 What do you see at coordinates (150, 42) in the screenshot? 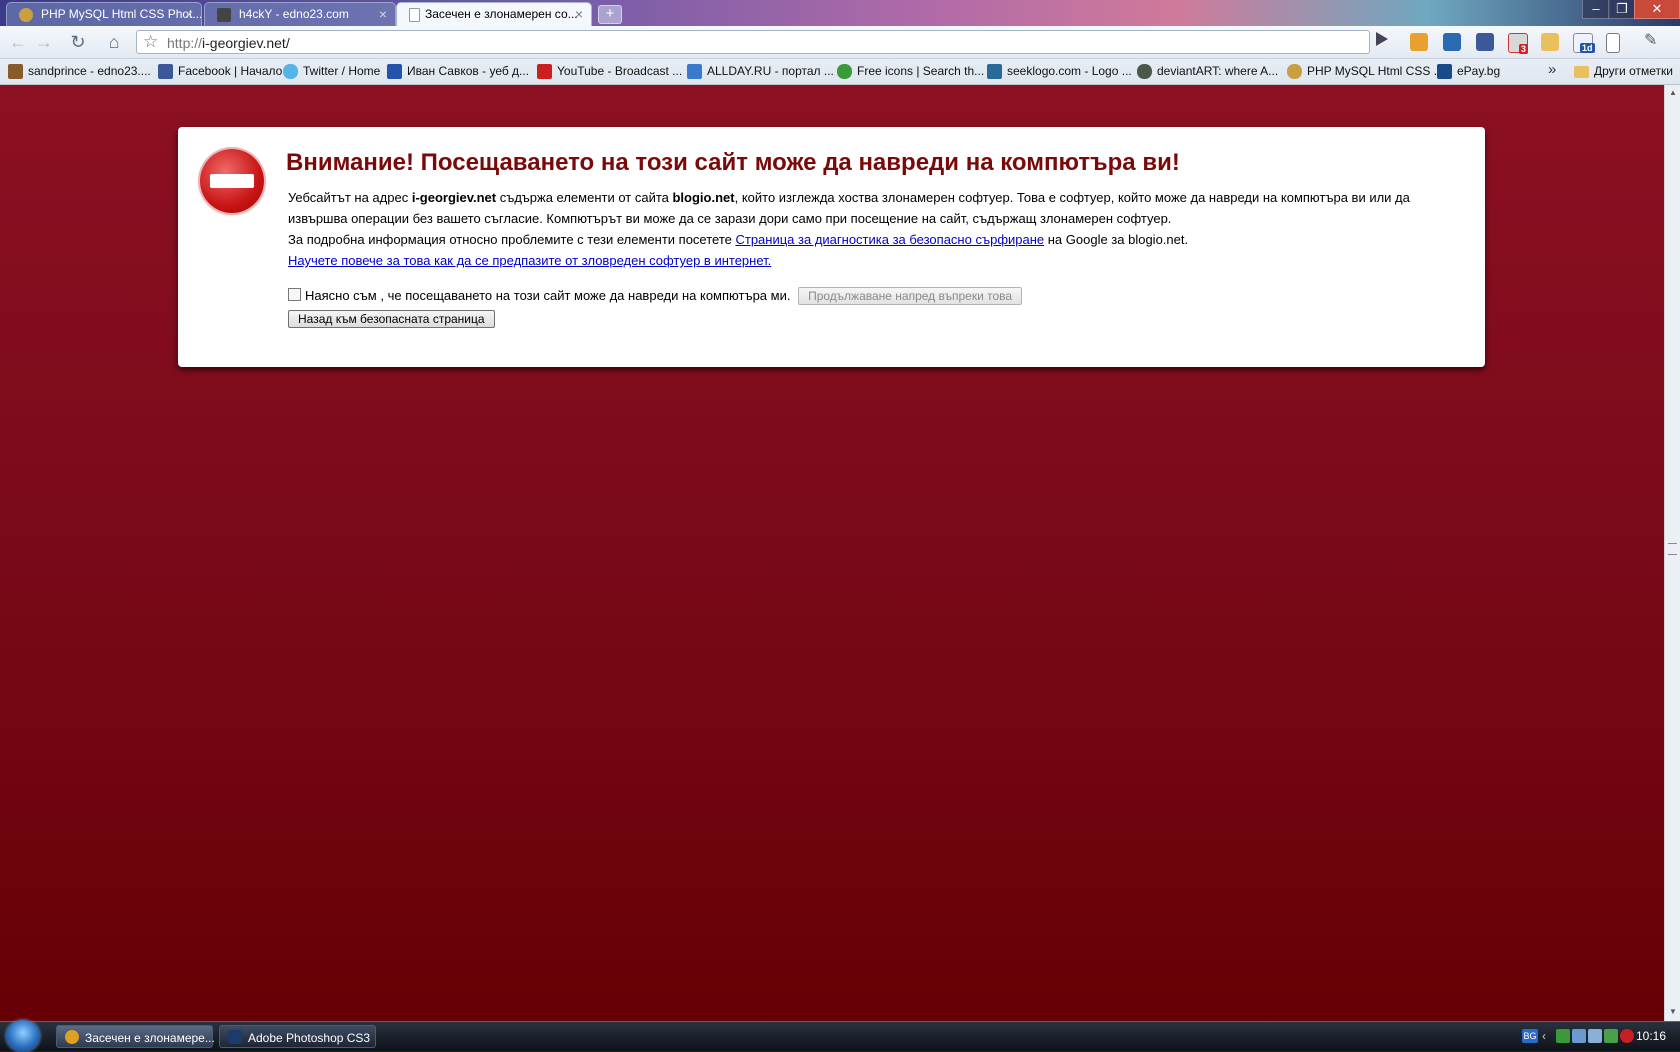
I see `bookmark-star-icon: ☆` at bounding box center [150, 42].